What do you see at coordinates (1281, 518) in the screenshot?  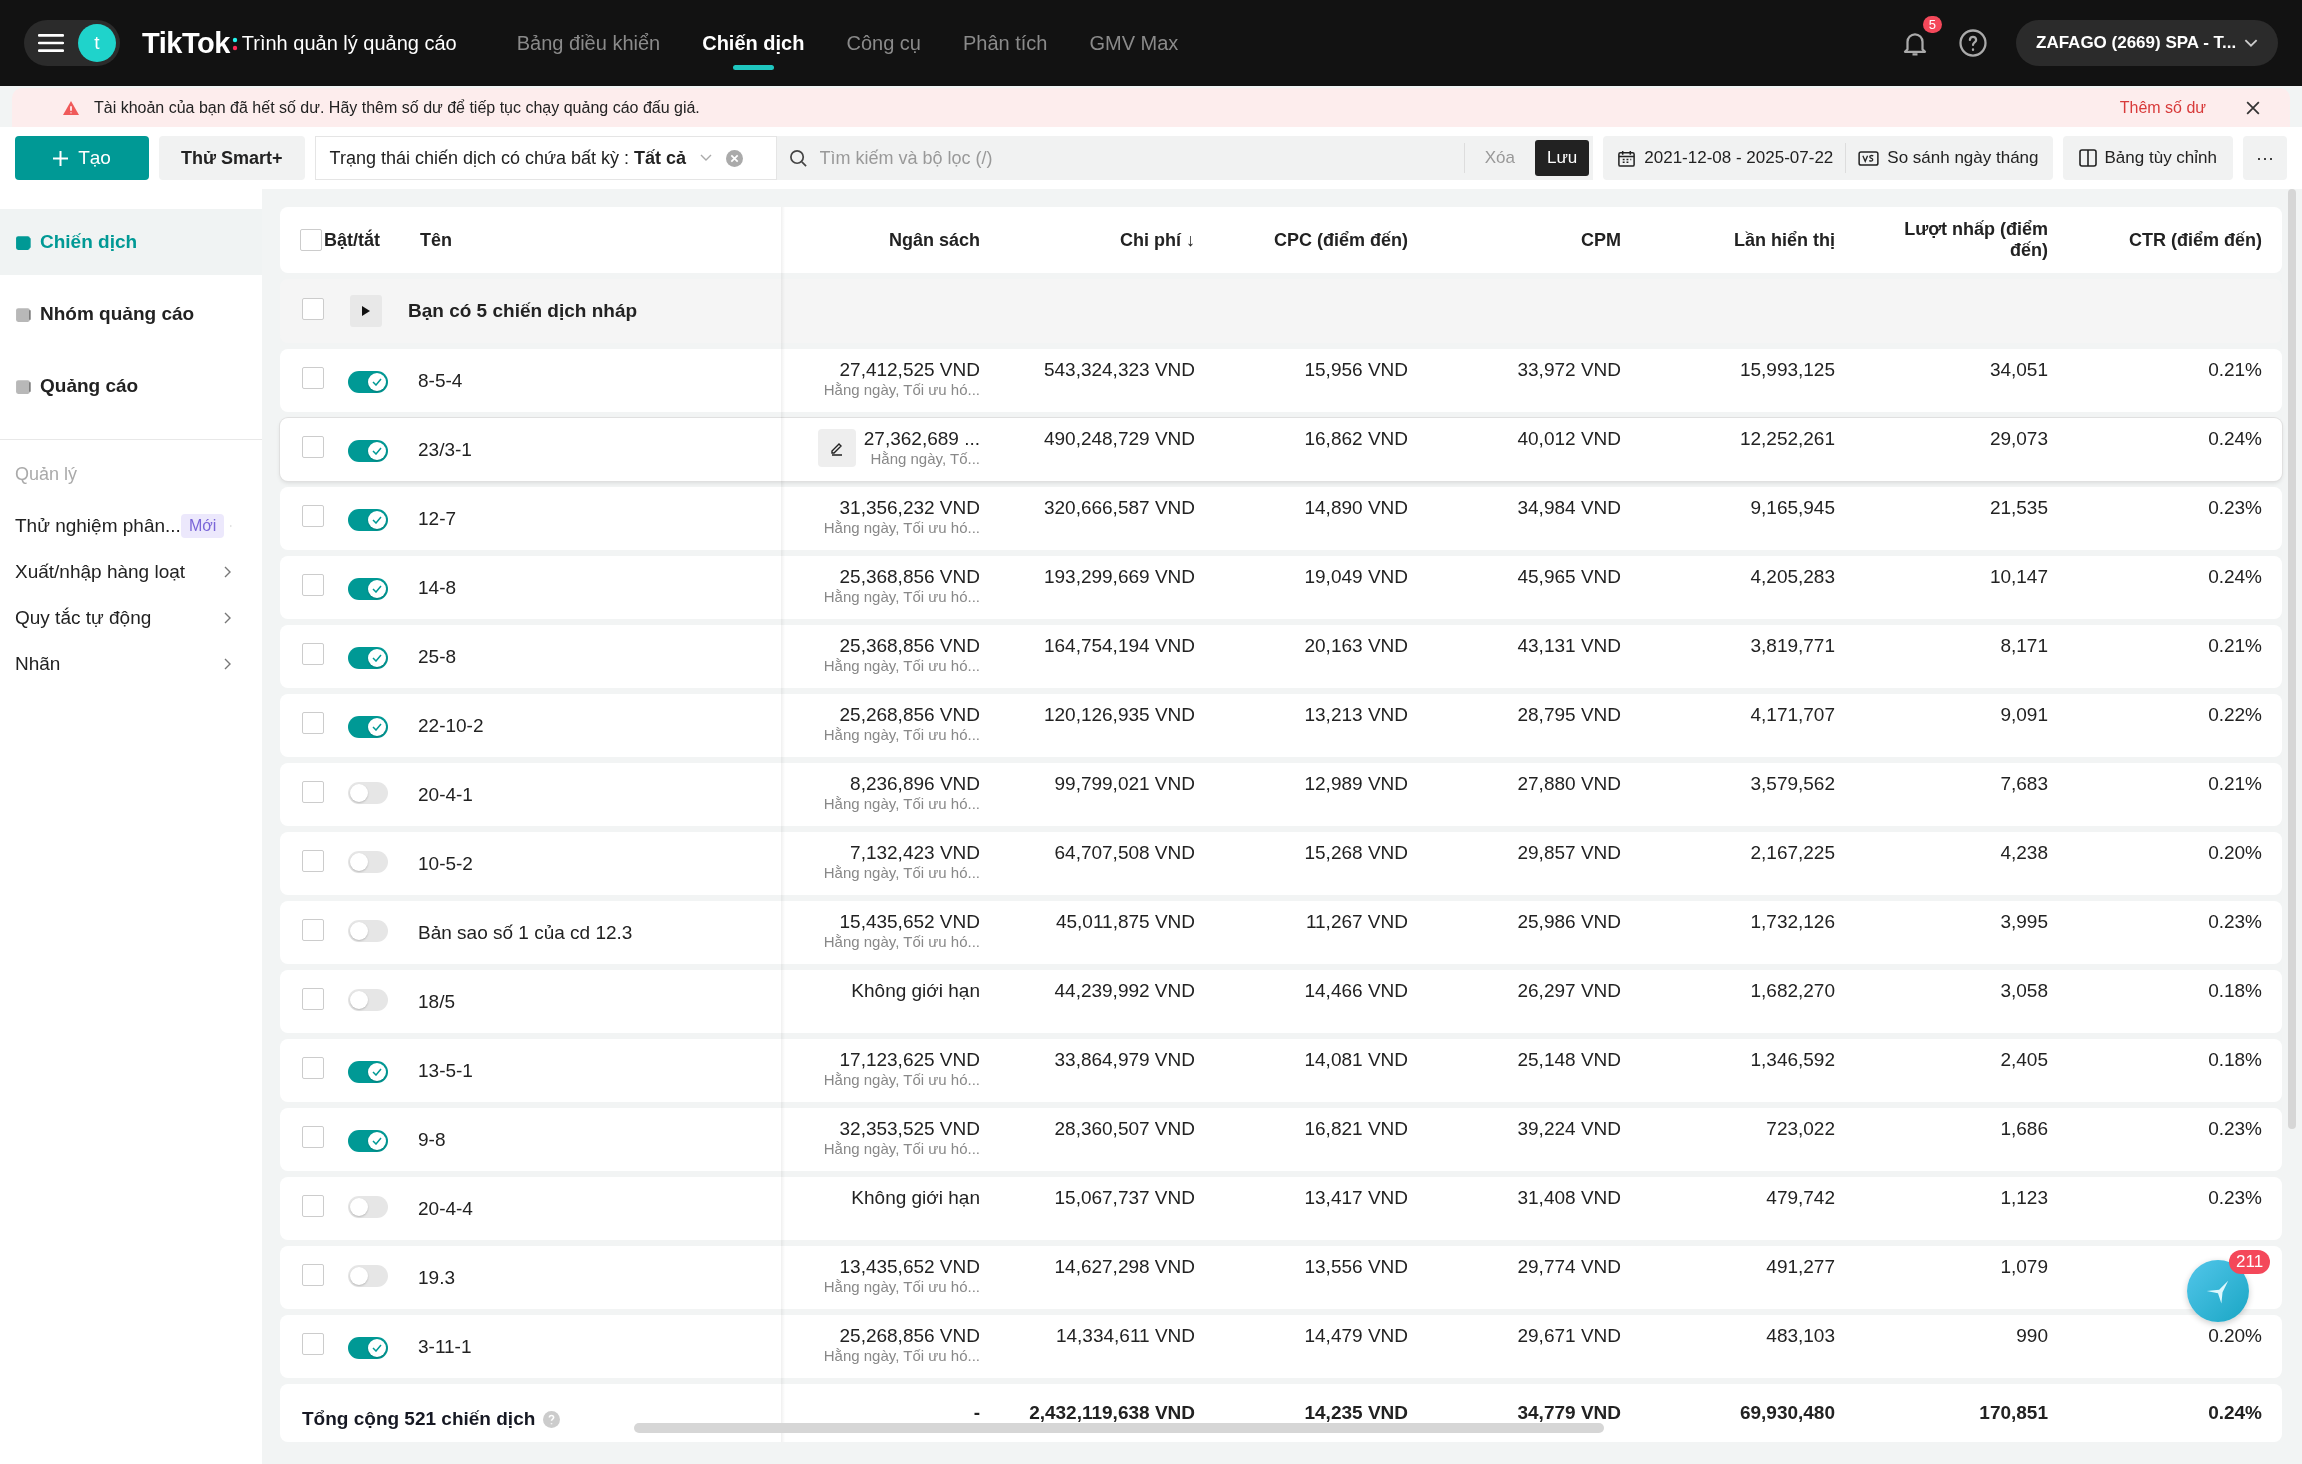 I see `table-row: 12-7 31,356,232 VND Hằng ngày, Tối ưu hó... 320,666,587 VND 14,890 VND 34,984 VND 9,165,945 21,535 0.23%` at bounding box center [1281, 518].